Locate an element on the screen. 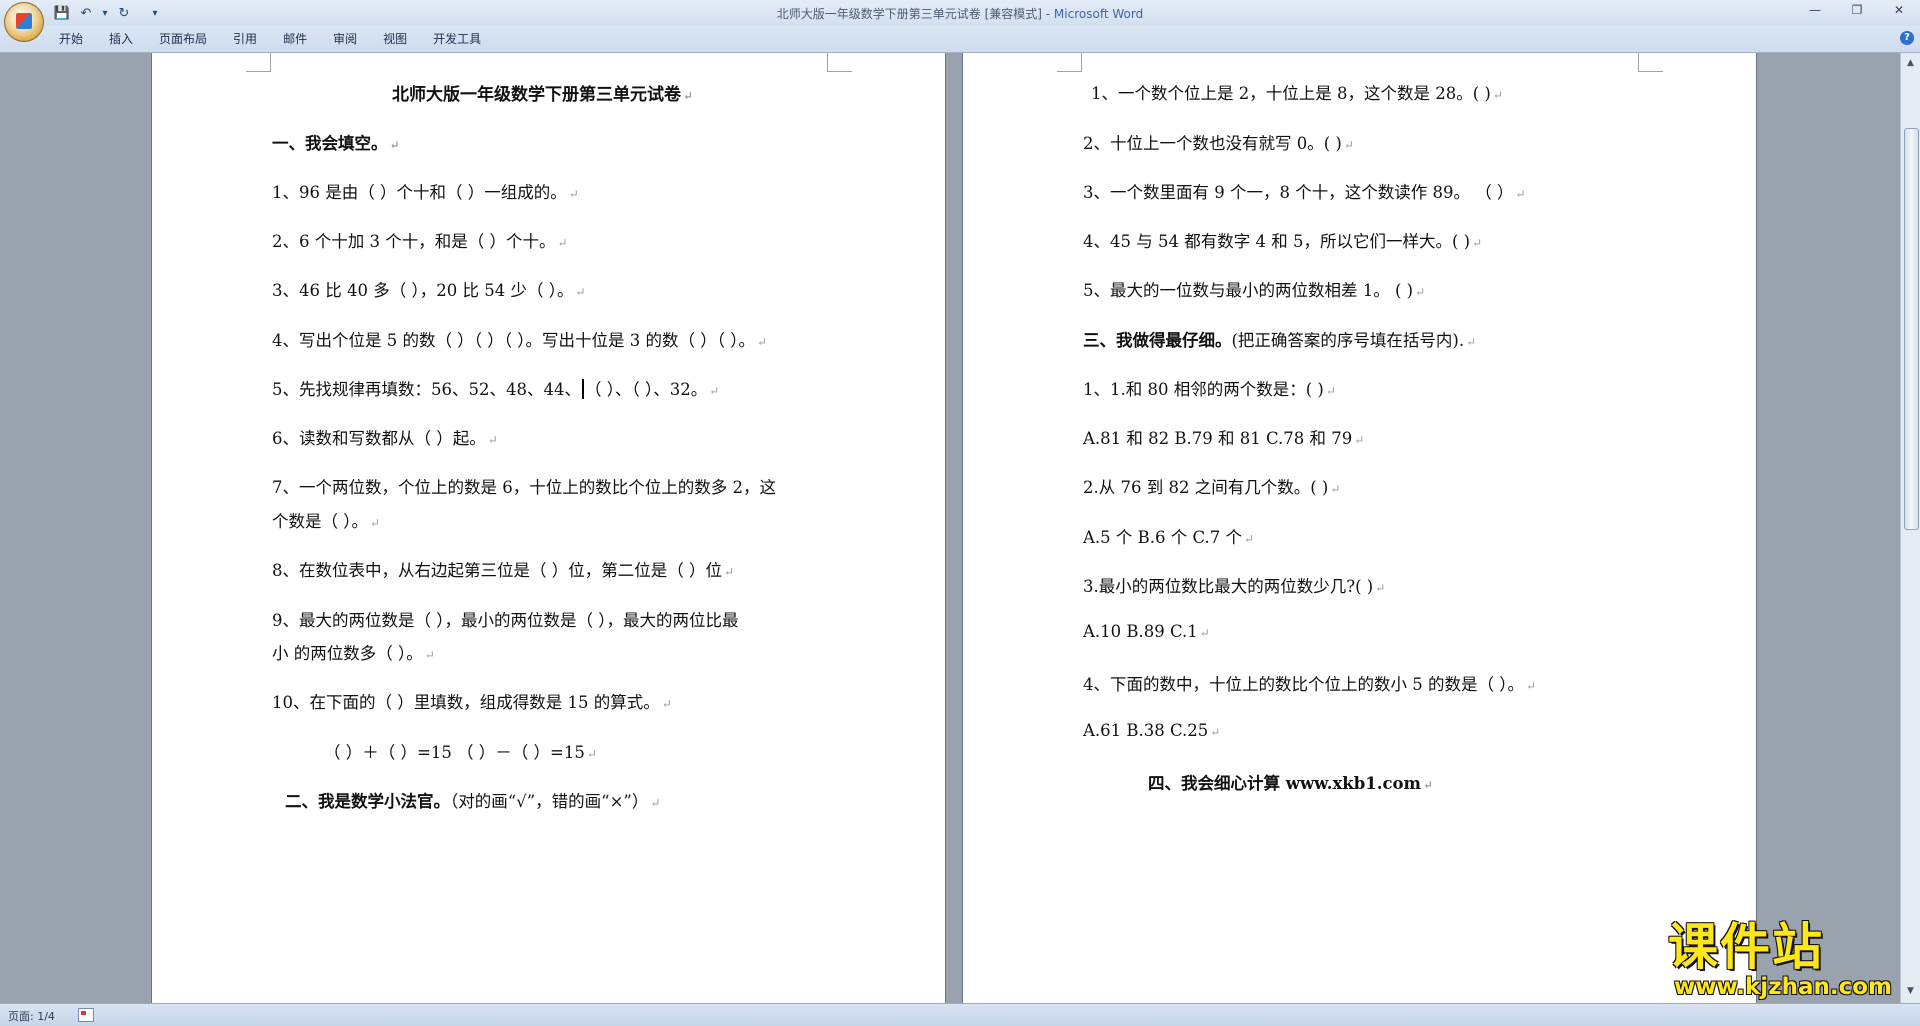  question-7: 7、一个两位数，个位上的数是 6，十位上的数比个位上的数多 2，这 is located at coordinates (524, 487).